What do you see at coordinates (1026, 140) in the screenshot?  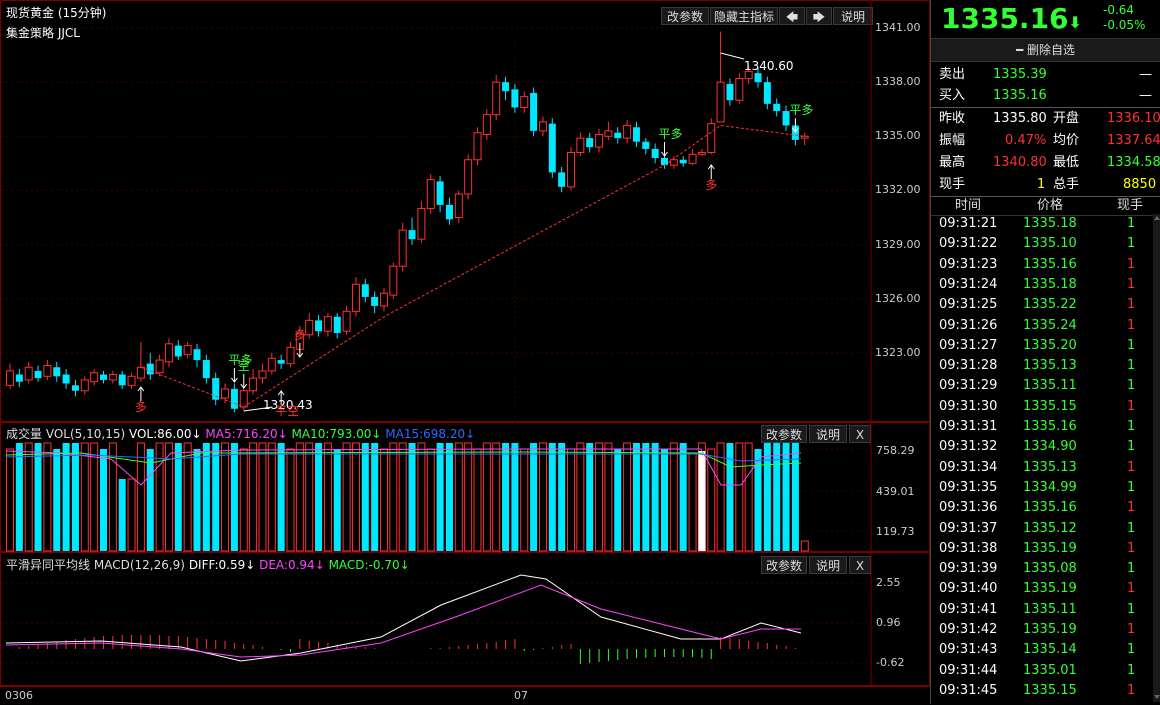 I see `amplitude: 0.47%` at bounding box center [1026, 140].